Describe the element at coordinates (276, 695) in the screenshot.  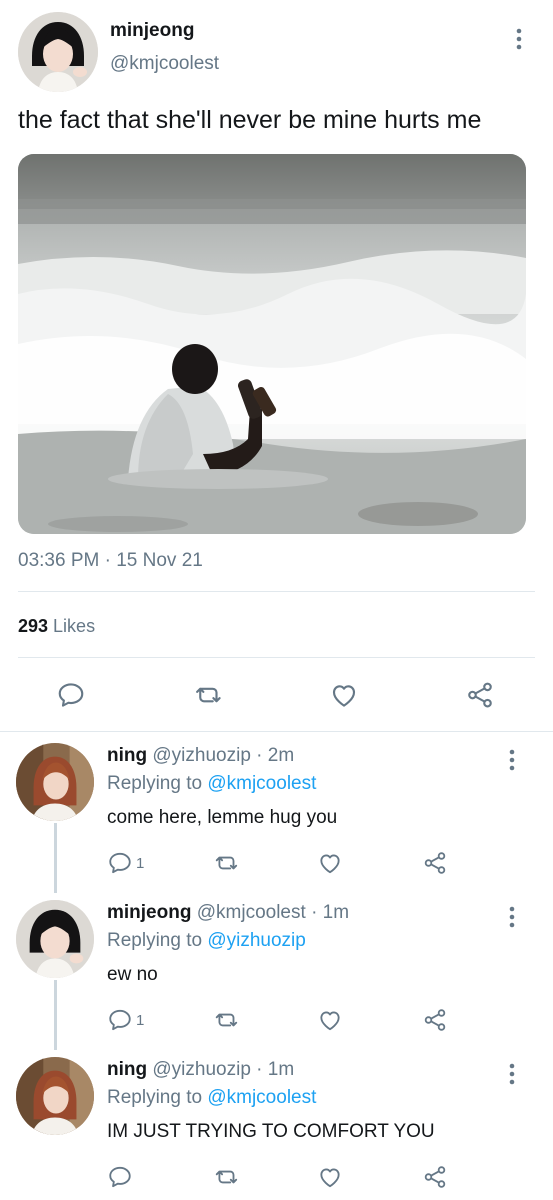
I see `tweet-action-bar` at that location.